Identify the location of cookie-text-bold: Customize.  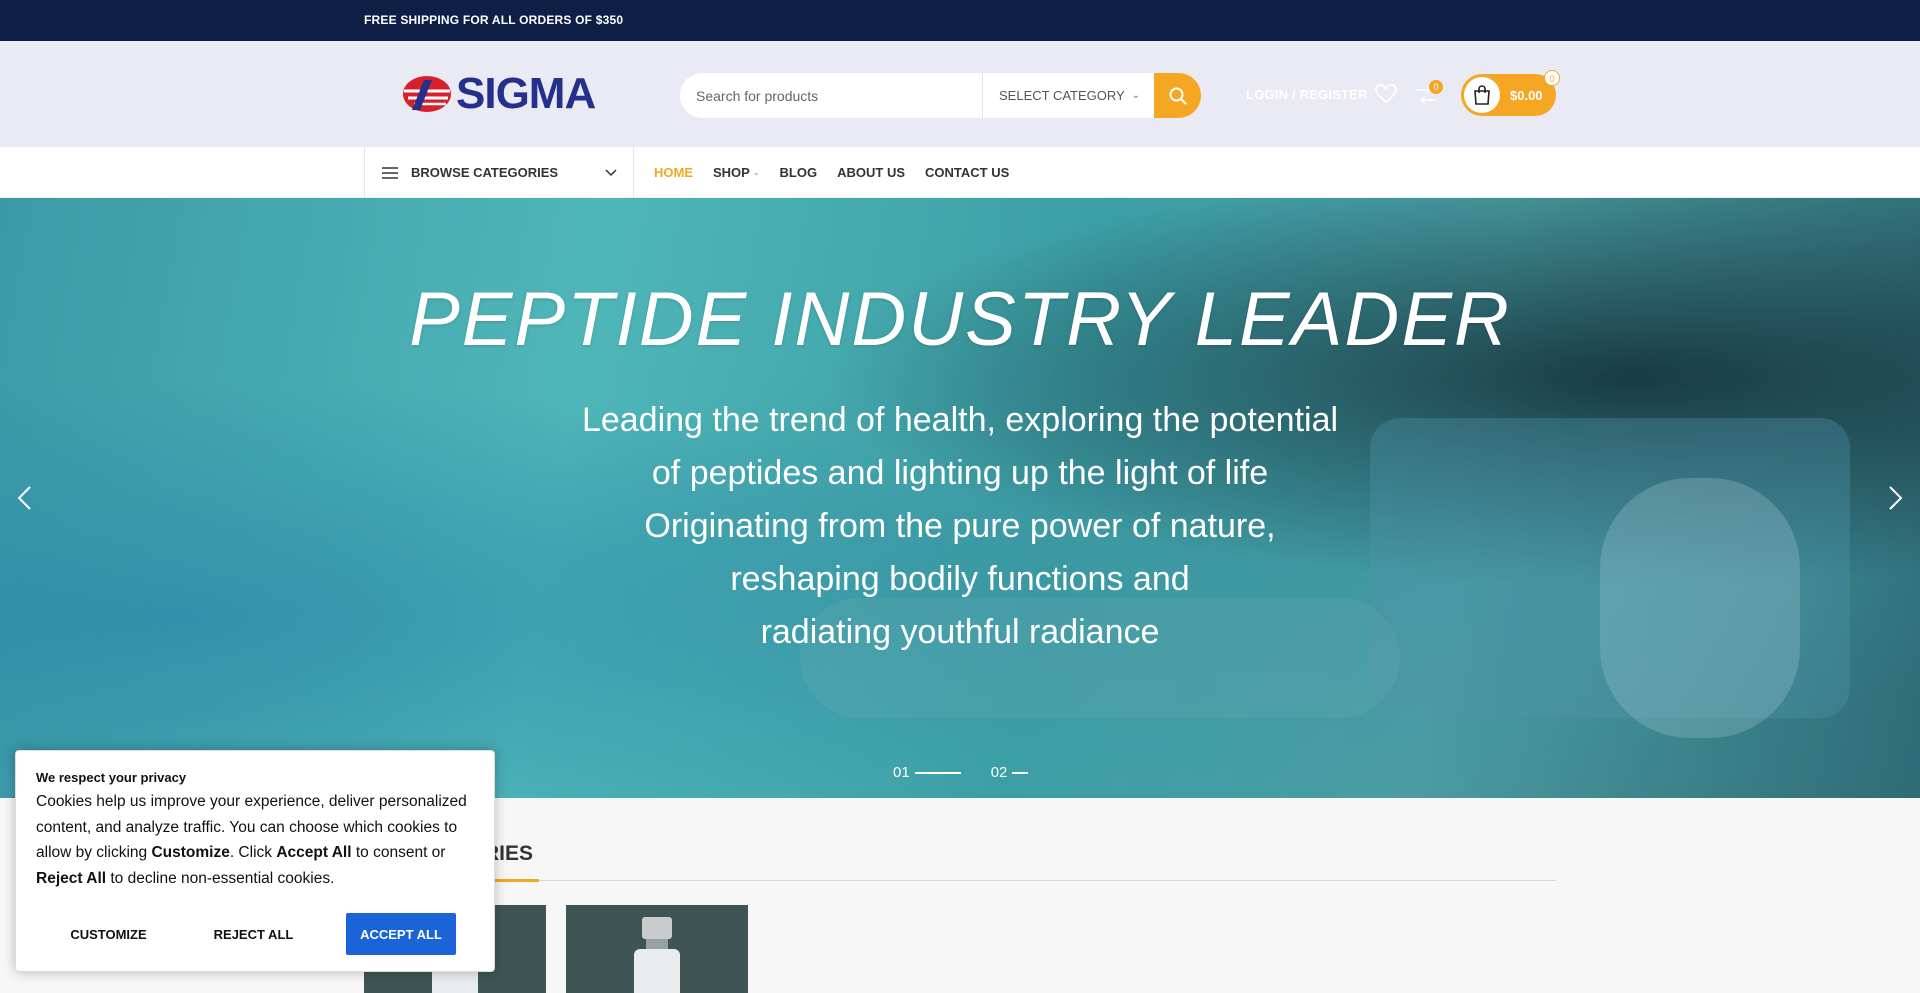
(190, 852).